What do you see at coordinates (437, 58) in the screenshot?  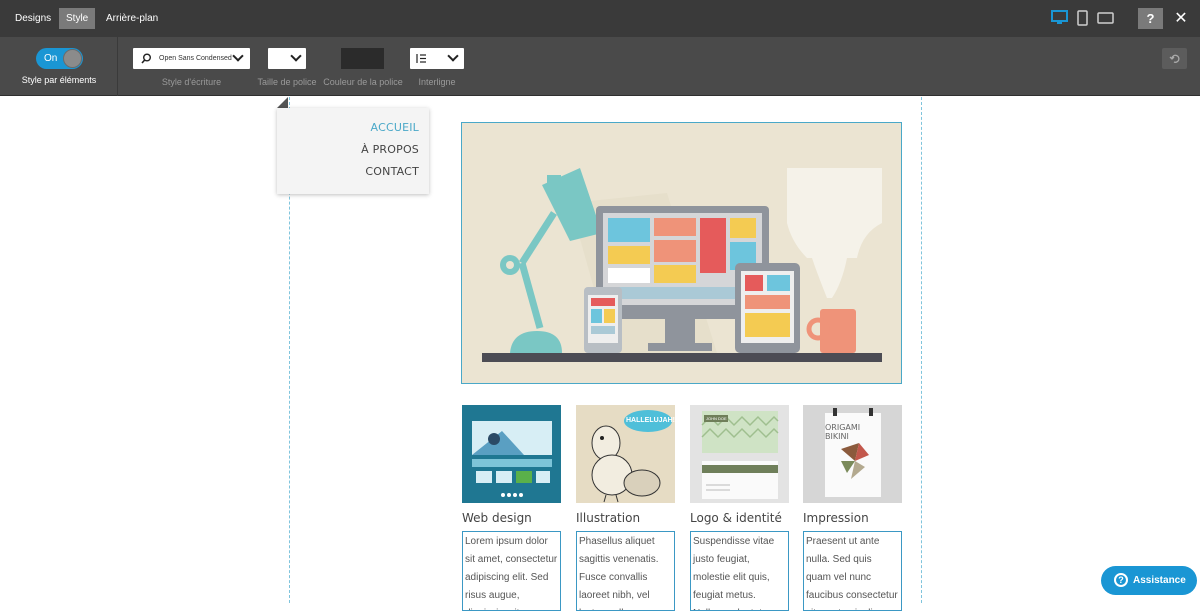 I see `line-height-select` at bounding box center [437, 58].